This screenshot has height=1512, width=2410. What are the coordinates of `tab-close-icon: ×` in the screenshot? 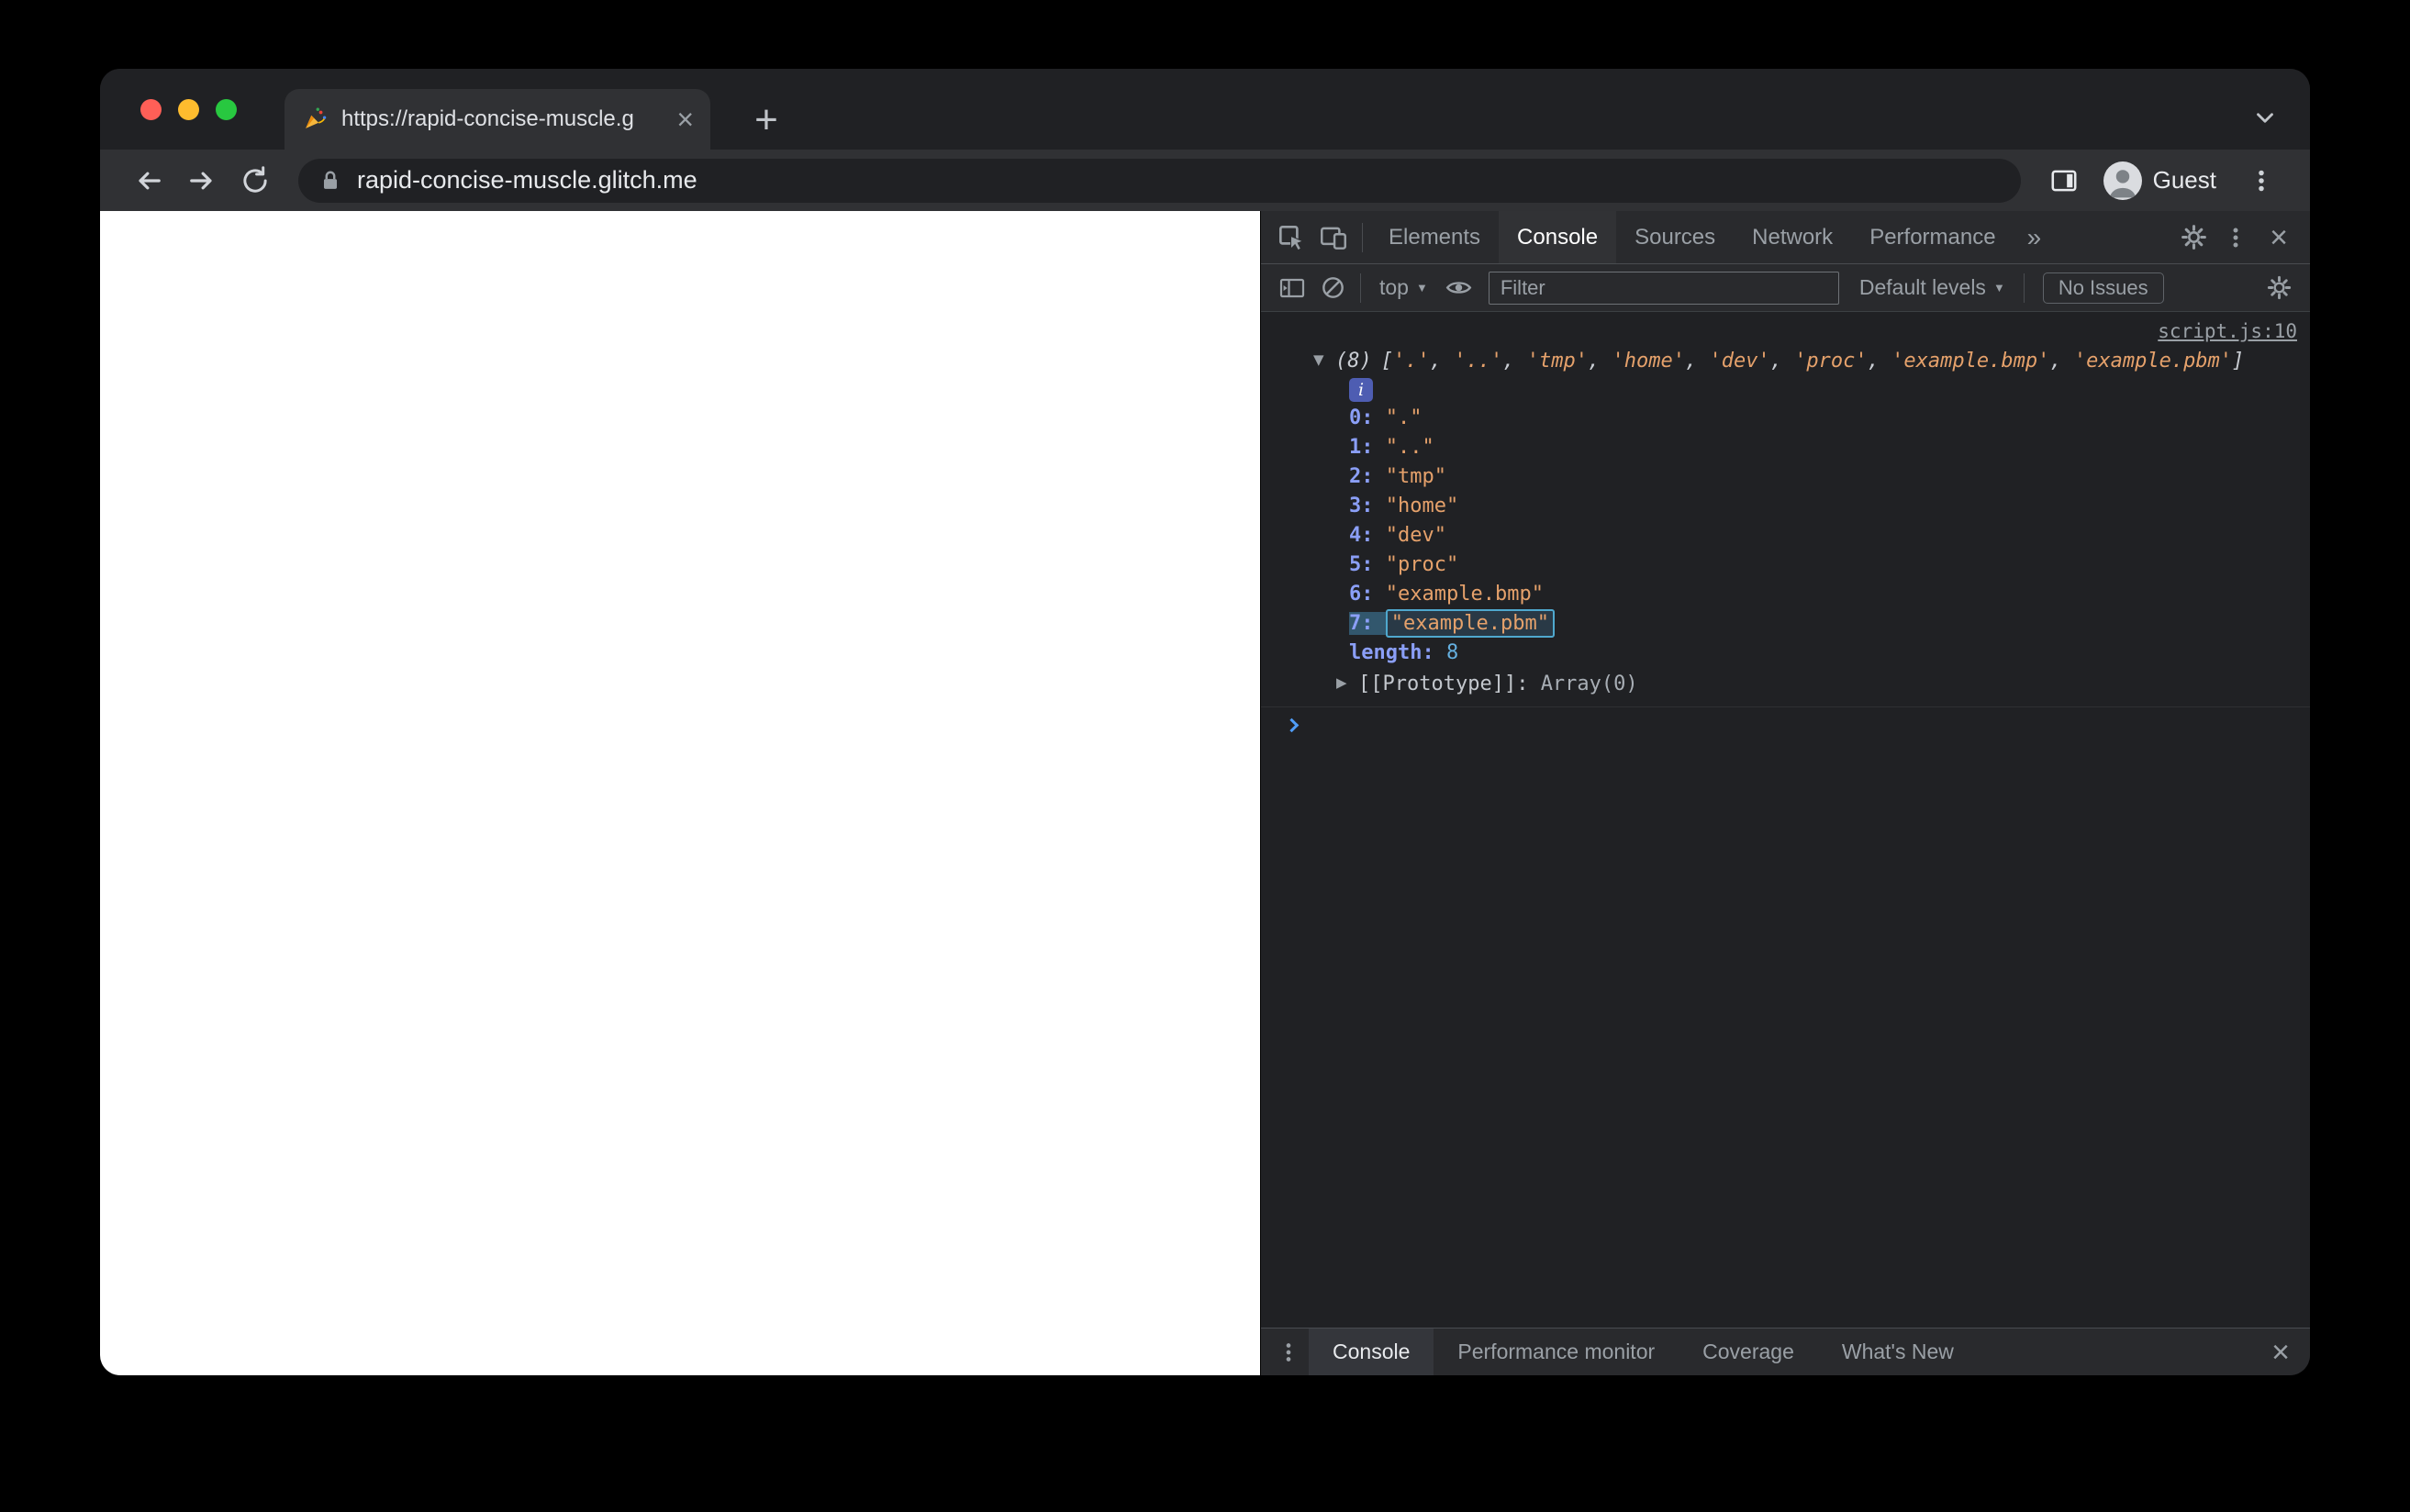 It's located at (685, 120).